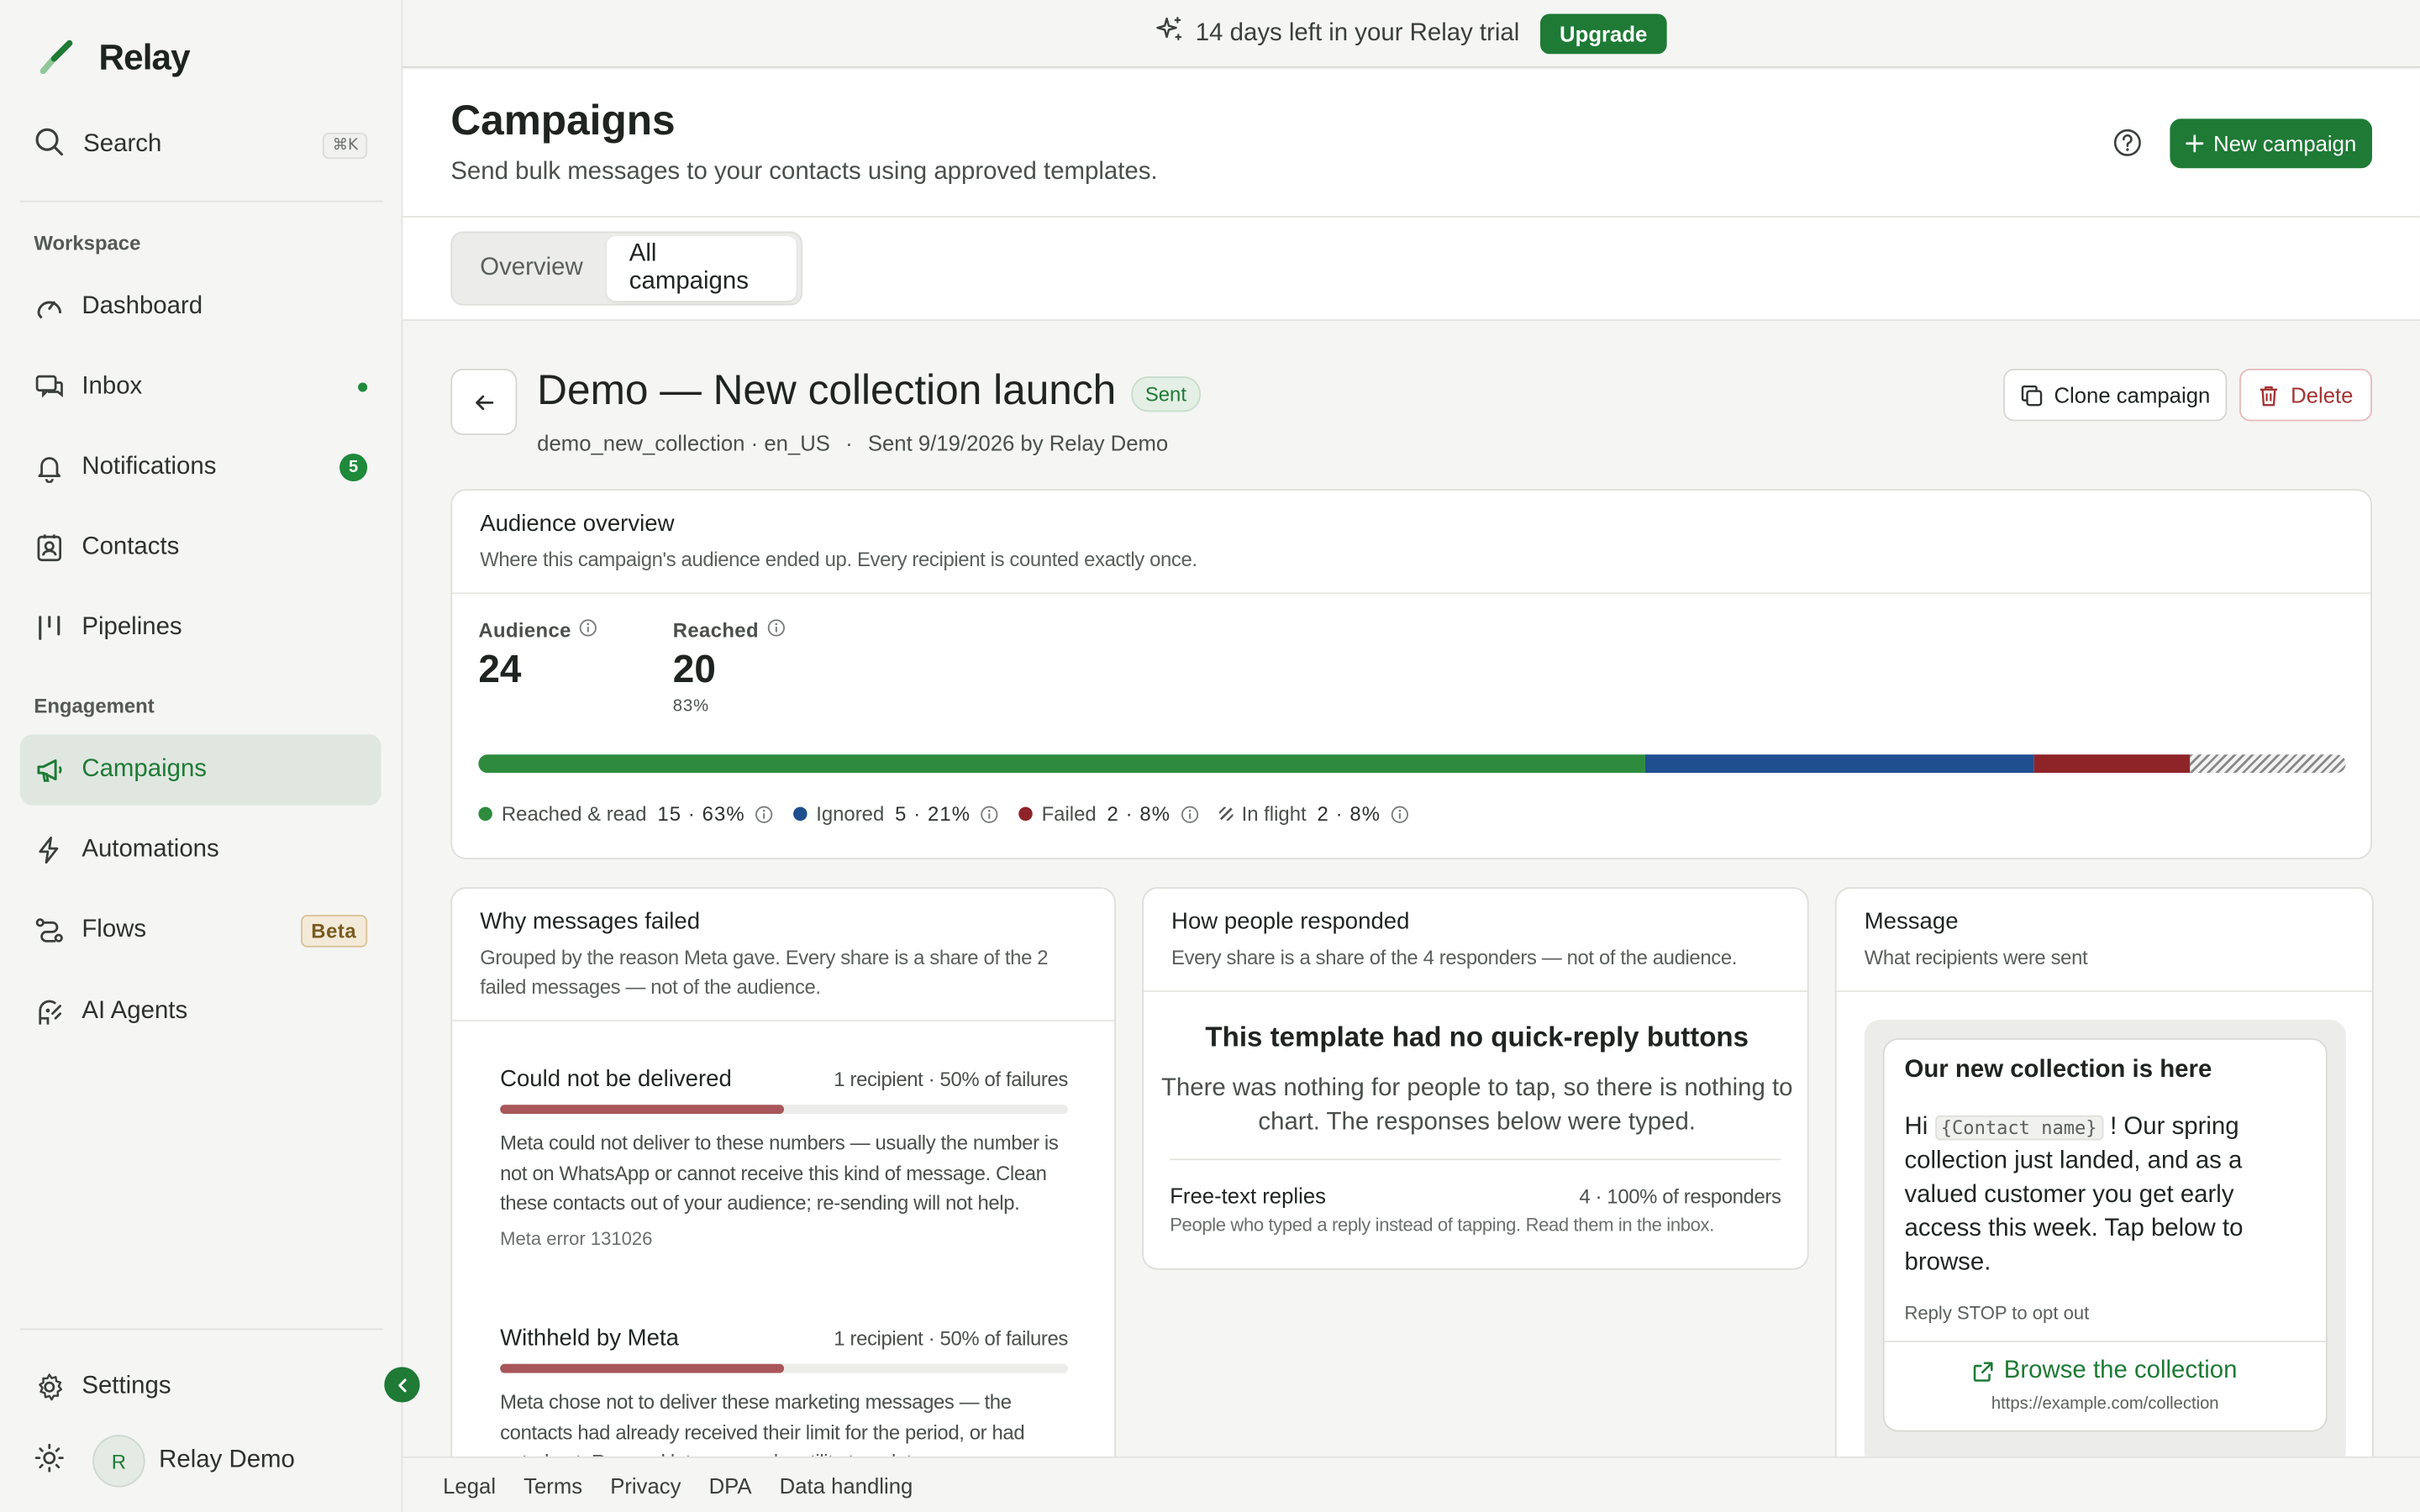  What do you see at coordinates (1984, 1372) in the screenshot?
I see `external-link-icon` at bounding box center [1984, 1372].